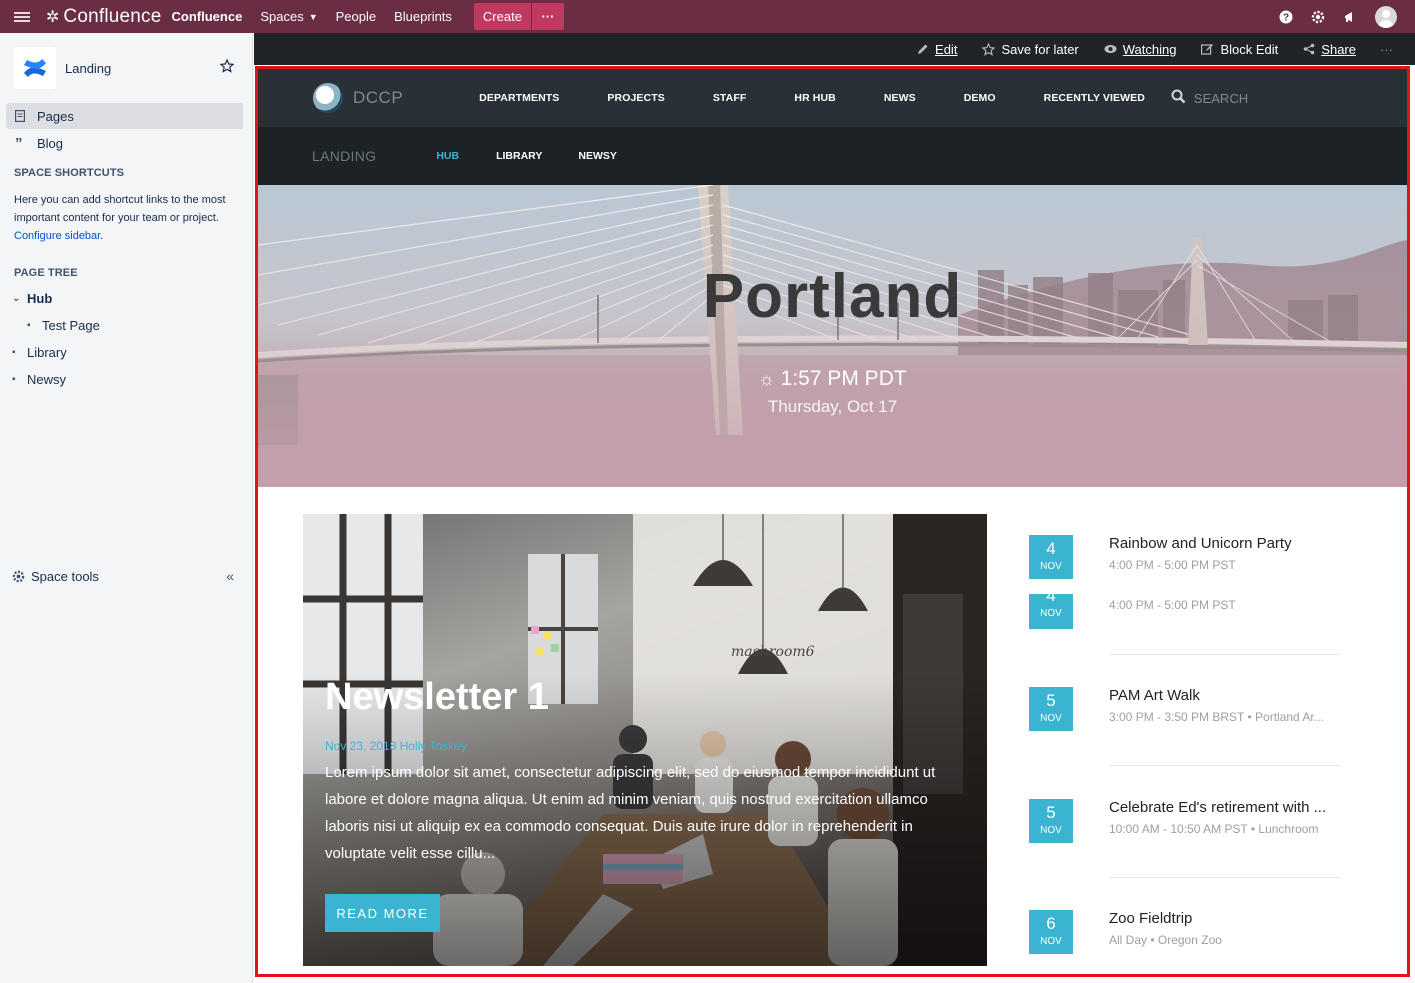  I want to click on read-more-button: READ MORE, so click(382, 913).